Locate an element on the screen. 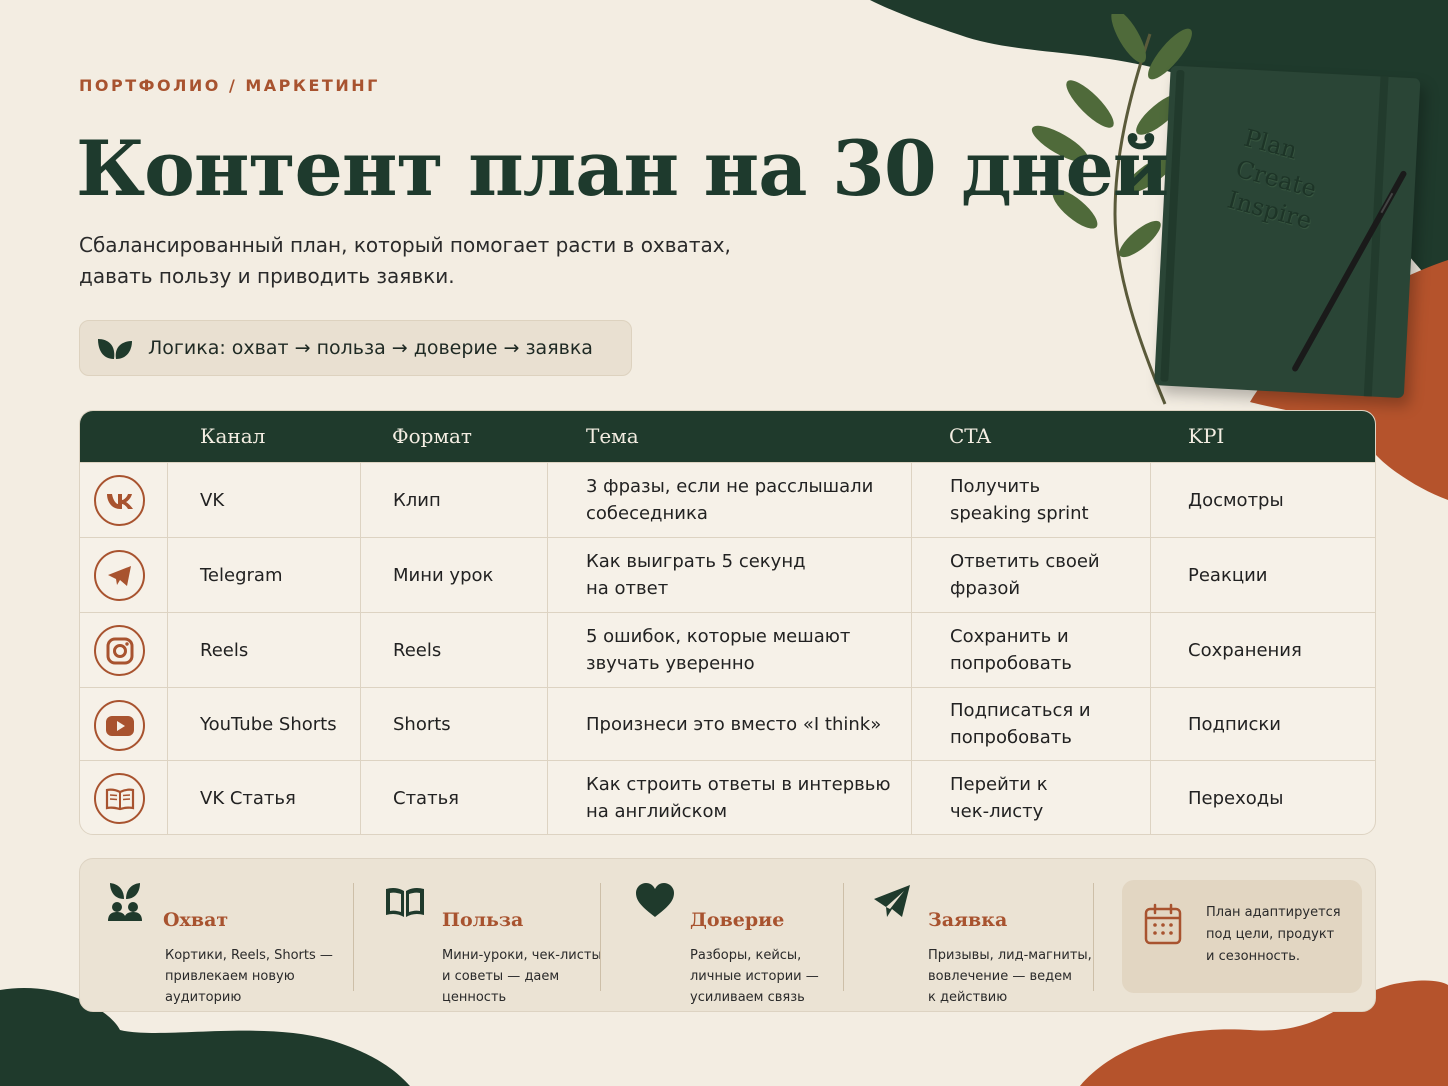 This screenshot has width=1448, height=1086. cell-cta: Получить speaking sprint is located at coordinates (1019, 500).